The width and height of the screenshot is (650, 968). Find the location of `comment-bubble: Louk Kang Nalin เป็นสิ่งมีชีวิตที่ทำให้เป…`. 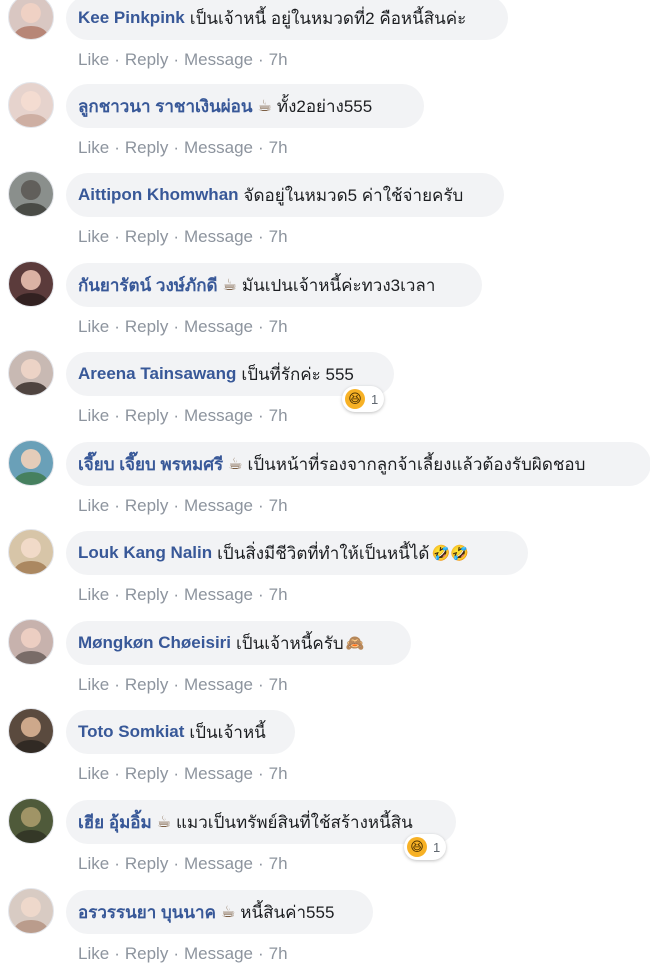

comment-bubble: Louk Kang Nalin เป็นสิ่งมีชีวิตที่ทำให้เป… is located at coordinates (297, 553).